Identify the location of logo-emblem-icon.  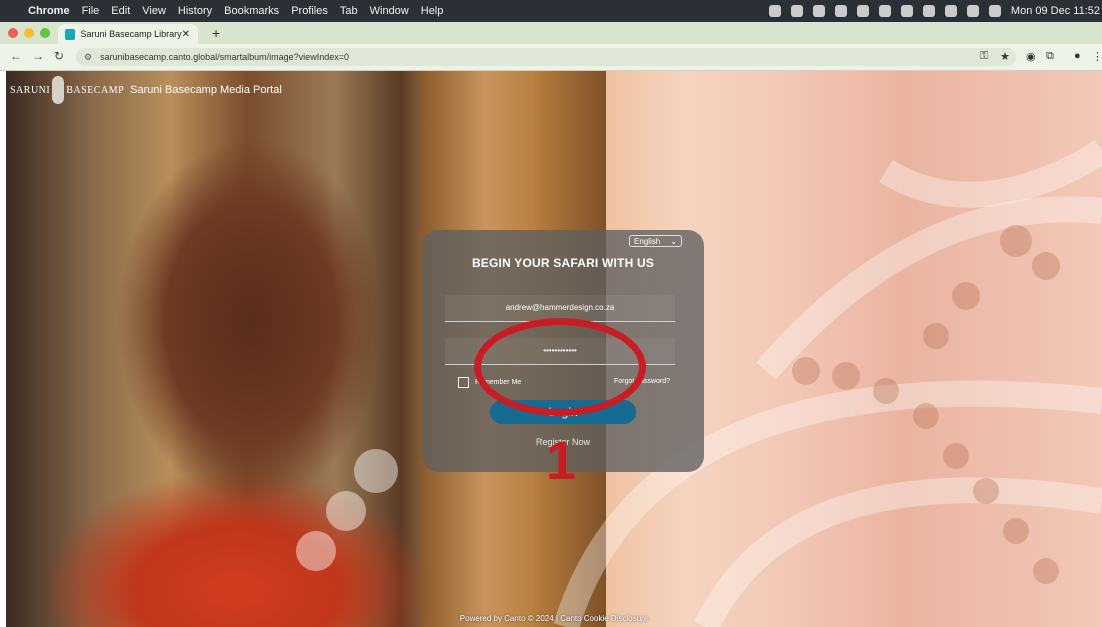
(58, 90).